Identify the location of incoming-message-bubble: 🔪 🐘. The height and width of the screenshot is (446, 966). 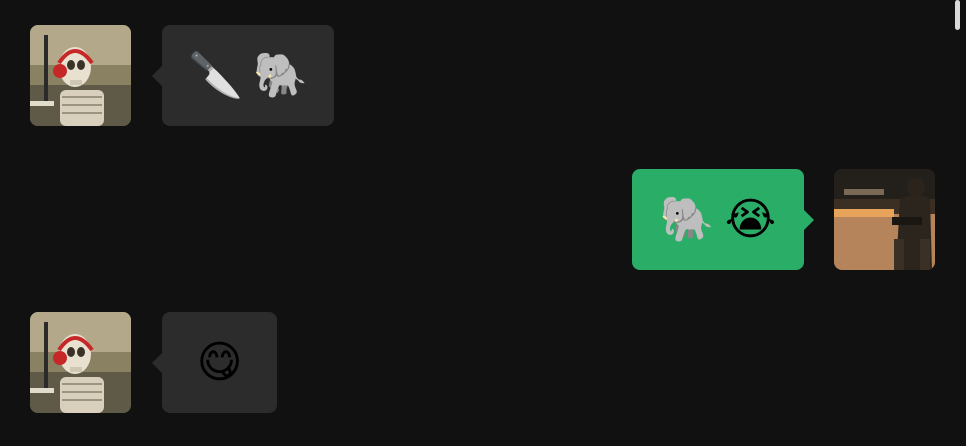
(243, 75).